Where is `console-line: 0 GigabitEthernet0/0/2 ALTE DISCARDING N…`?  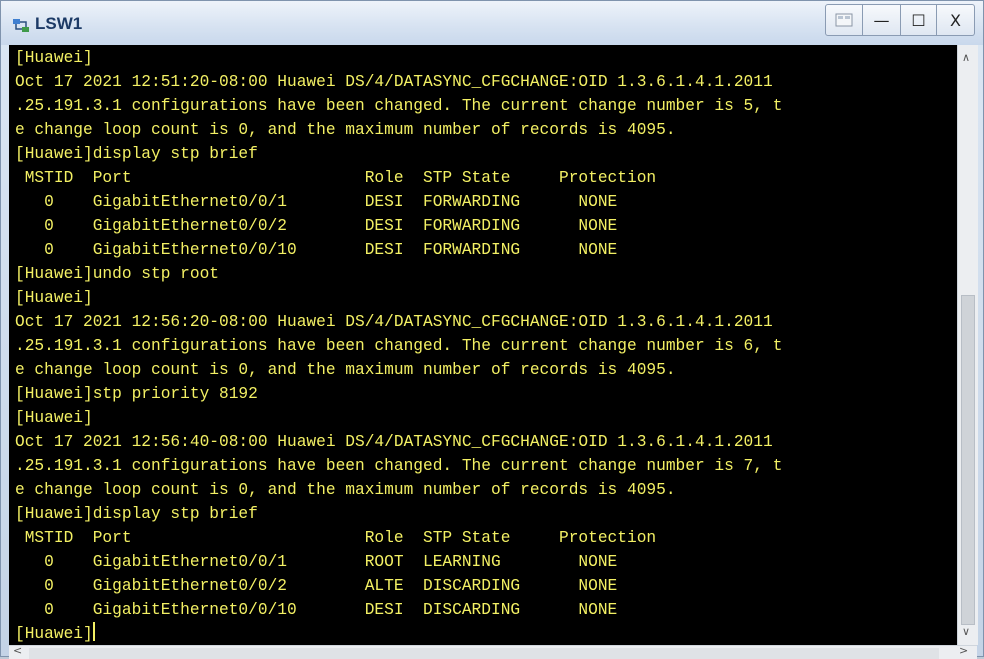 console-line: 0 GigabitEthernet0/0/2 ALTE DISCARDING N… is located at coordinates (316, 586).